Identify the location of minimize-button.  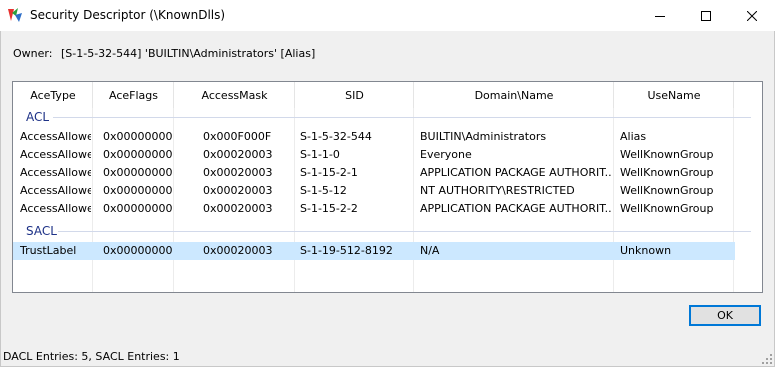
(660, 15).